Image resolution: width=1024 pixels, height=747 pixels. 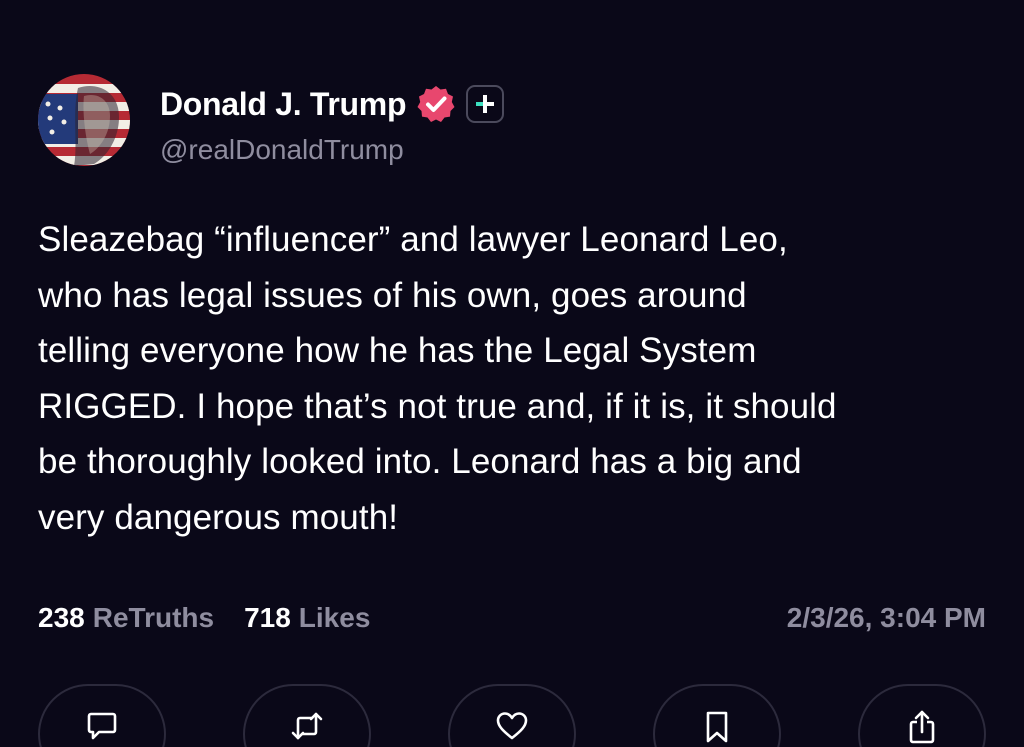 I want to click on likes-label: Likes, so click(x=334, y=617).